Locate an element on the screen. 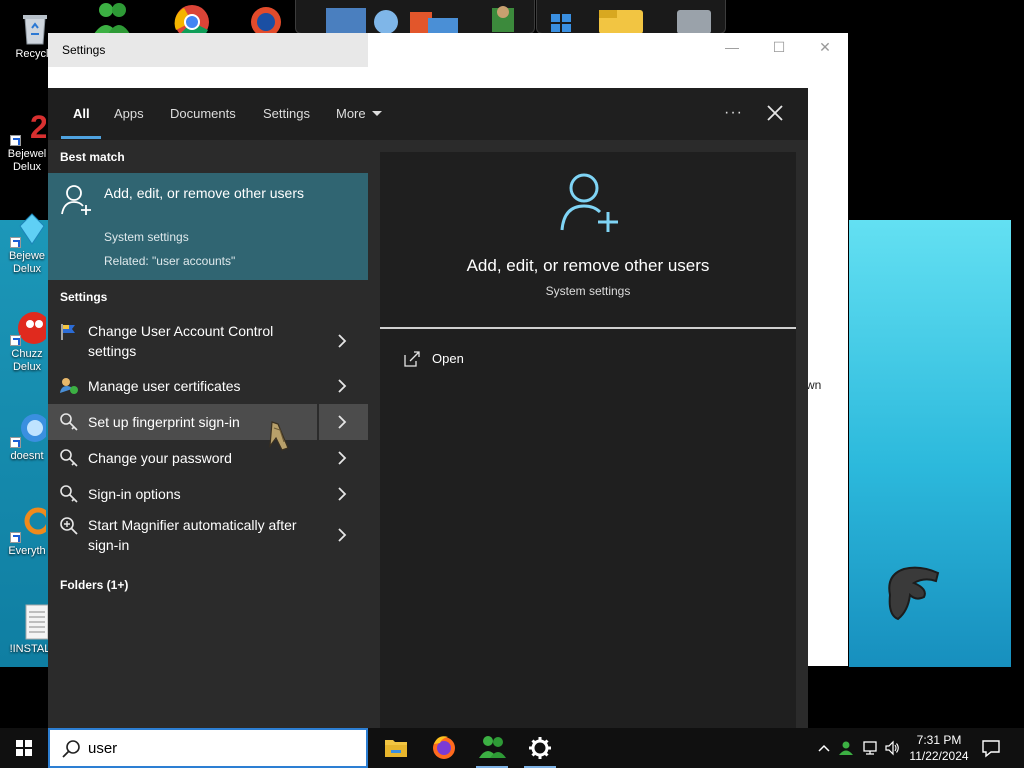 This screenshot has width=1024, height=768. desktop-icon-label: Everyth is located at coordinates (27, 551).